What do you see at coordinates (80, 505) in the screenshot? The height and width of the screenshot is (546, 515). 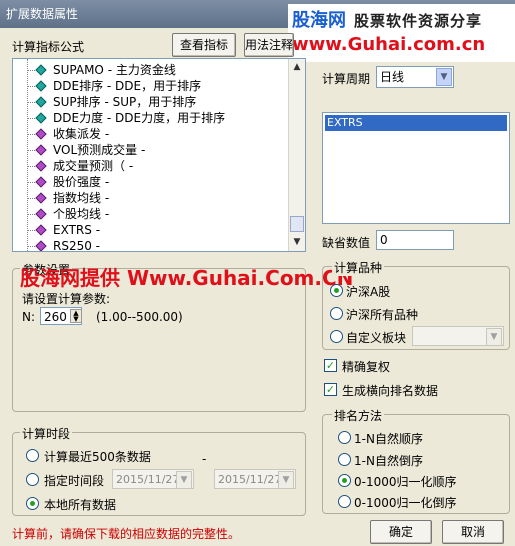 I see `time-option-all: 本地所有数据` at bounding box center [80, 505].